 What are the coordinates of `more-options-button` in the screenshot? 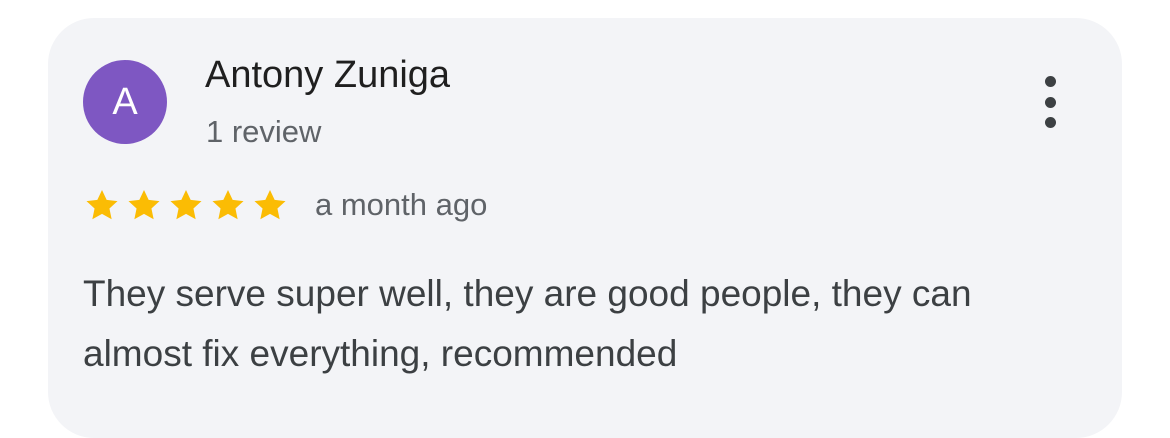 It's located at (1050, 102).